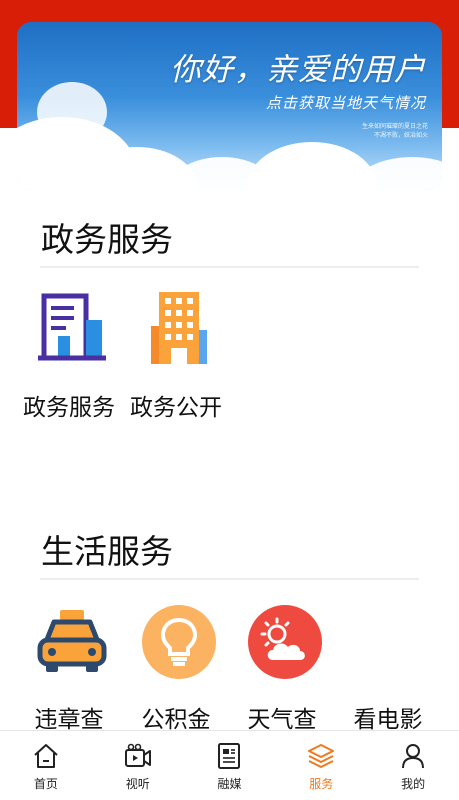 This screenshot has height=800, width=459. Describe the element at coordinates (229, 784) in the screenshot. I see `tab-media-label: 融媒` at that location.